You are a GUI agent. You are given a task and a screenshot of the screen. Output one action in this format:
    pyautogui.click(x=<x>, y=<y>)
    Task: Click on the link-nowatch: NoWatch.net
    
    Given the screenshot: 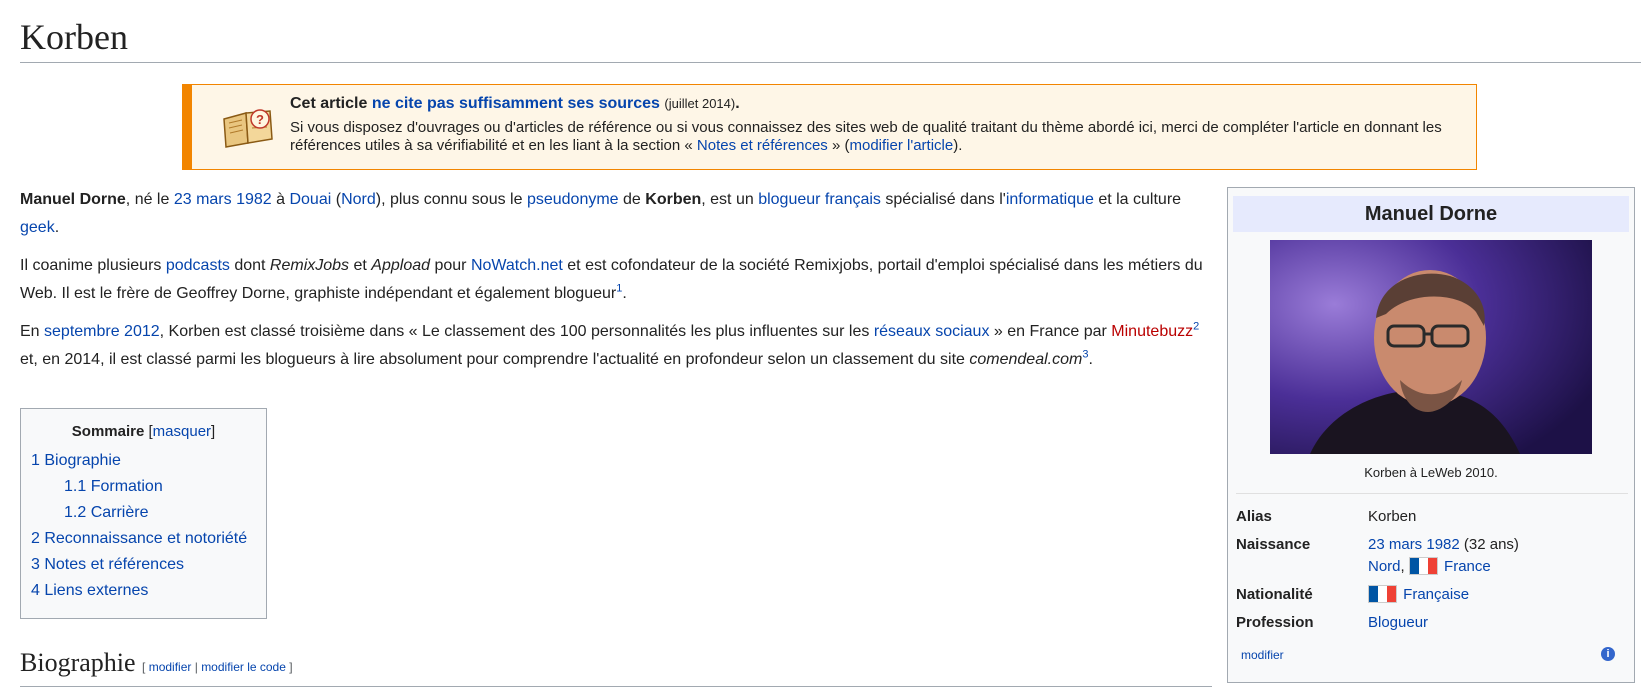 What is the action you would take?
    pyautogui.click(x=517, y=265)
    